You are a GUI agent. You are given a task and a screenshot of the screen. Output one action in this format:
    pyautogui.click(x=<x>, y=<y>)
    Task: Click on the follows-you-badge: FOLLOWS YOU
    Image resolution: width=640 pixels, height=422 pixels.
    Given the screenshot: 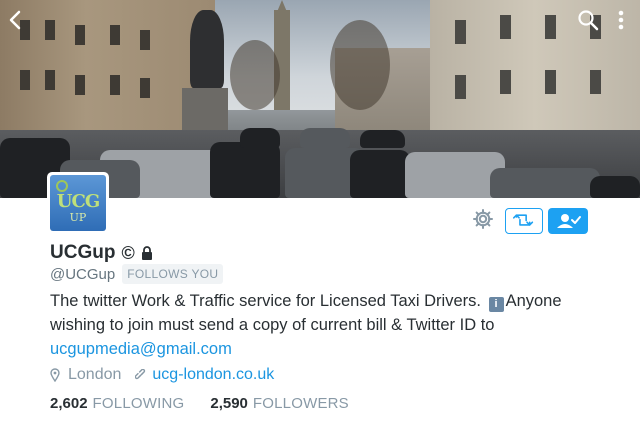 What is the action you would take?
    pyautogui.click(x=173, y=274)
    